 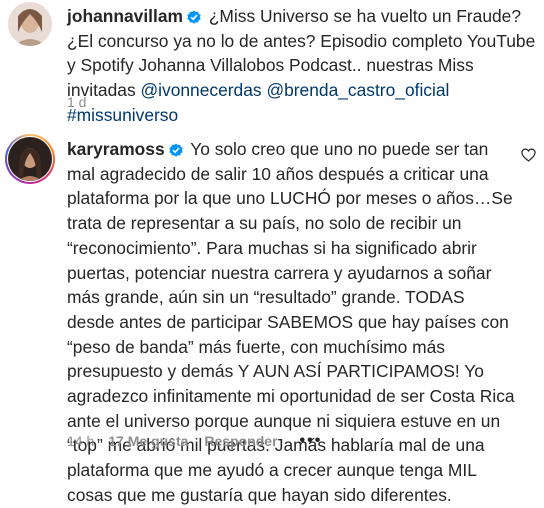 I want to click on comment-2-meta: 14 h 17 Me gusta Responder •••, so click(x=194, y=441).